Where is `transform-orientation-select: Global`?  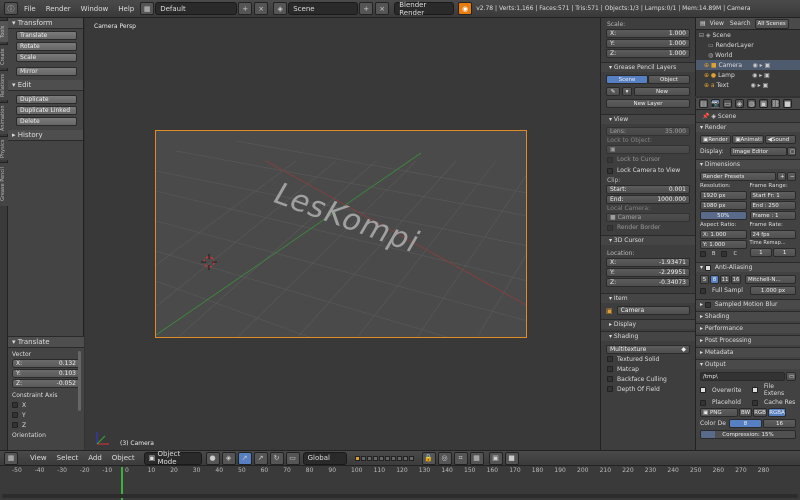
transform-orientation-select: Global is located at coordinates (324, 458).